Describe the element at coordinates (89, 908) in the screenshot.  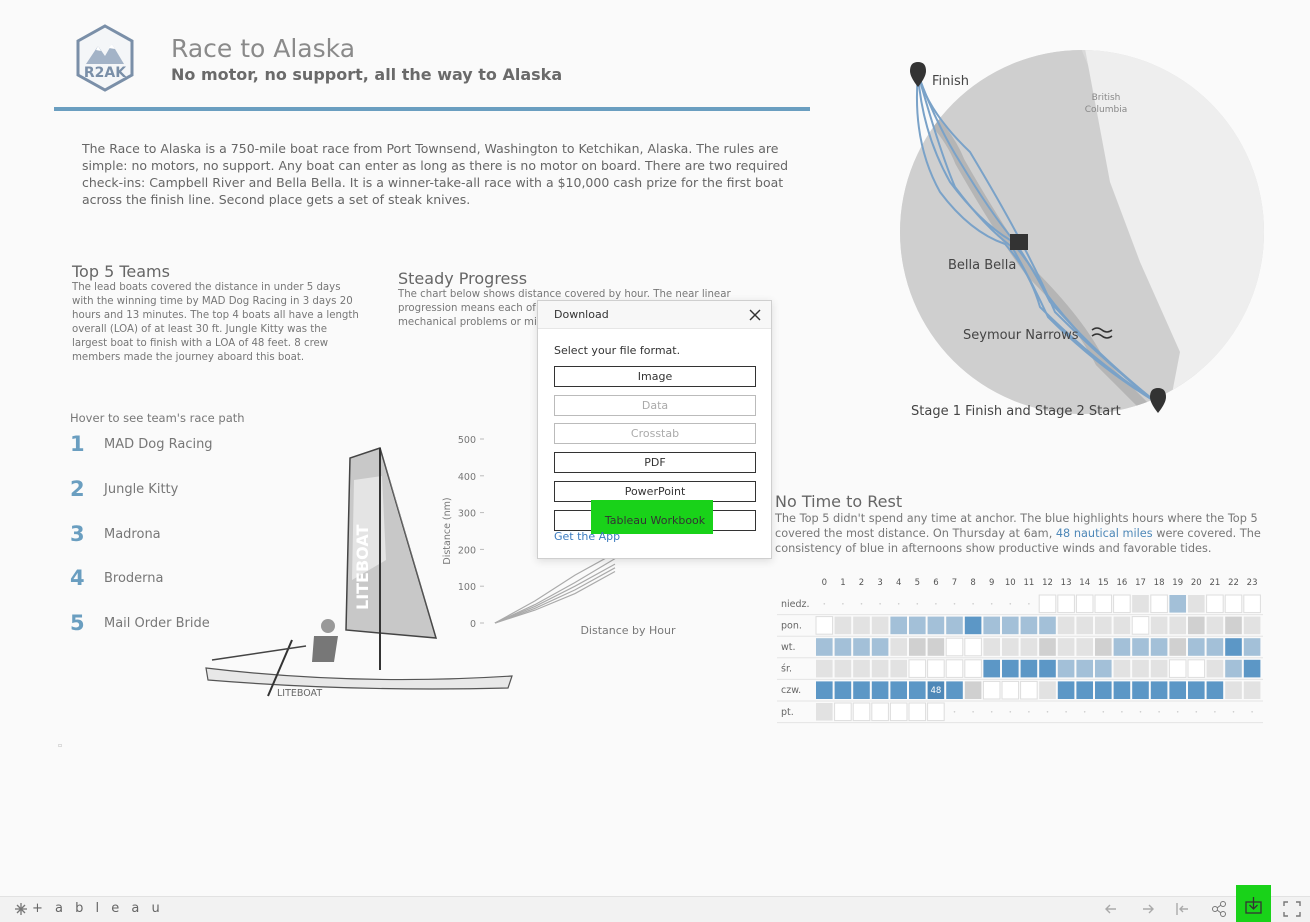
I see `tableau-brand: + a b l e a u` at that location.